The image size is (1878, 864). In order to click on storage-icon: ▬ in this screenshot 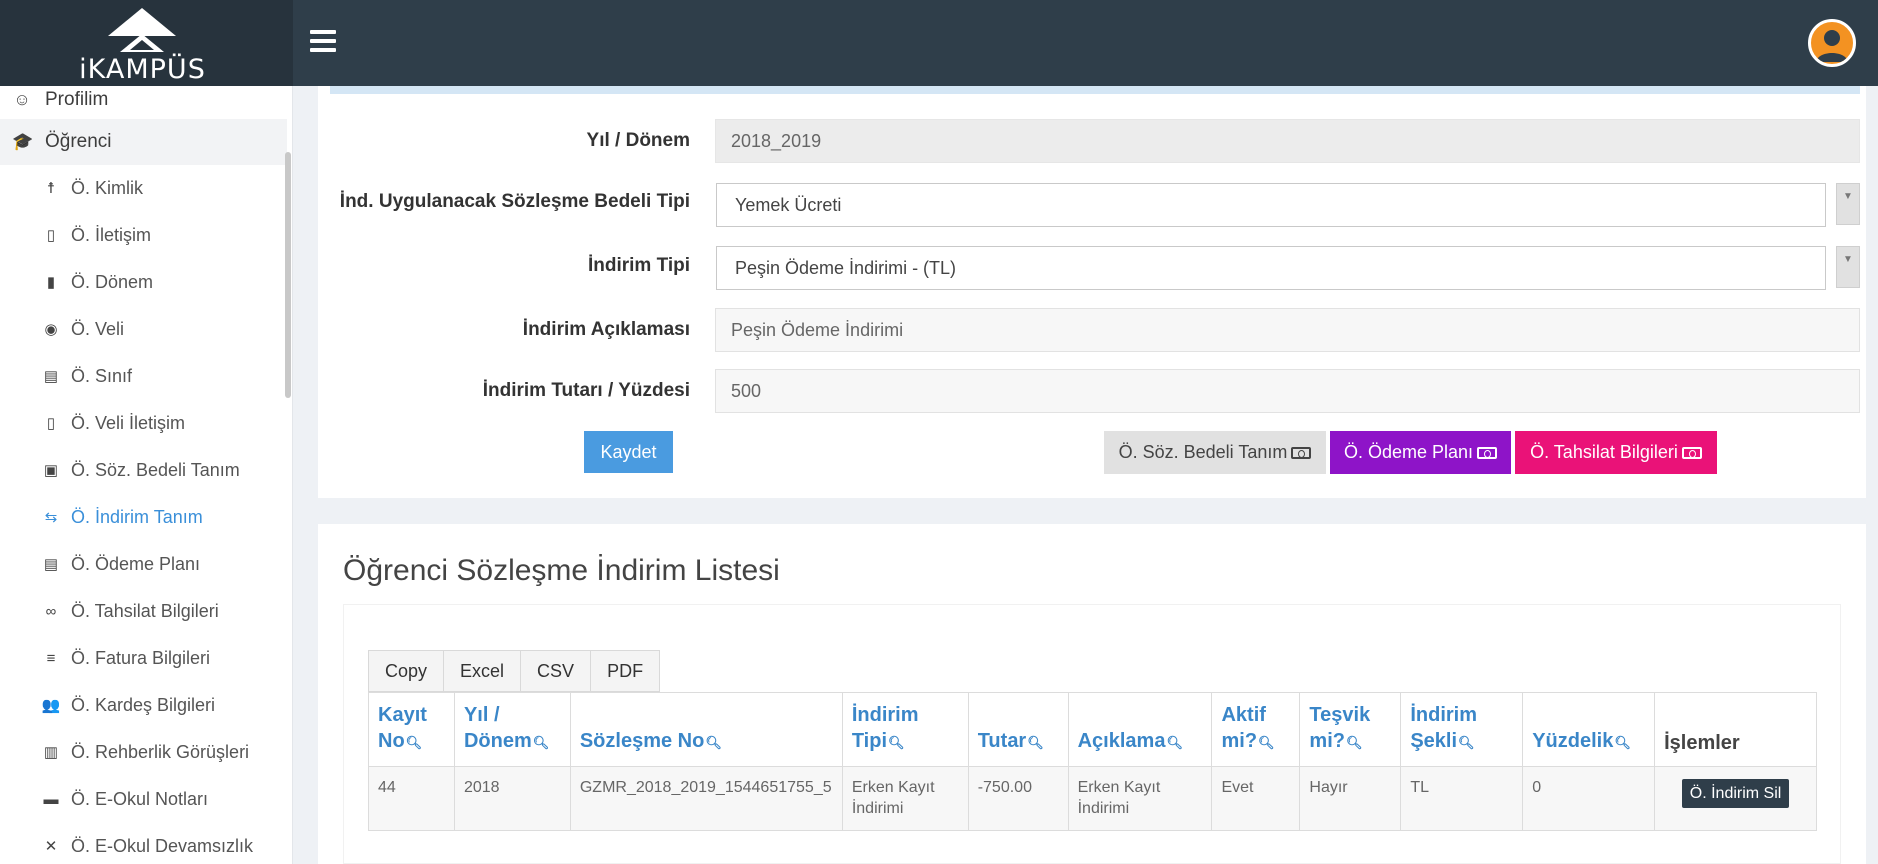, I will do `click(51, 799)`.